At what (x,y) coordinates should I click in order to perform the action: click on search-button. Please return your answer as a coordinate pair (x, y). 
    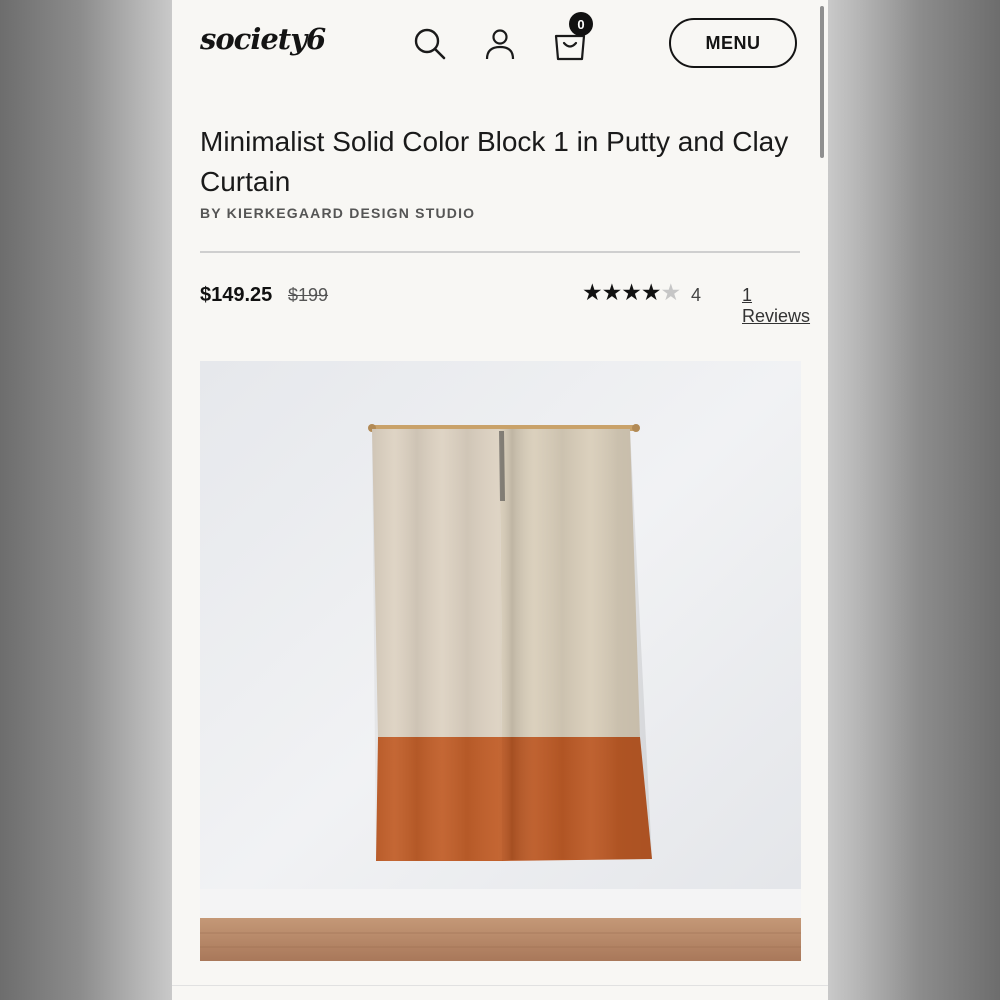
    Looking at the image, I should click on (430, 44).